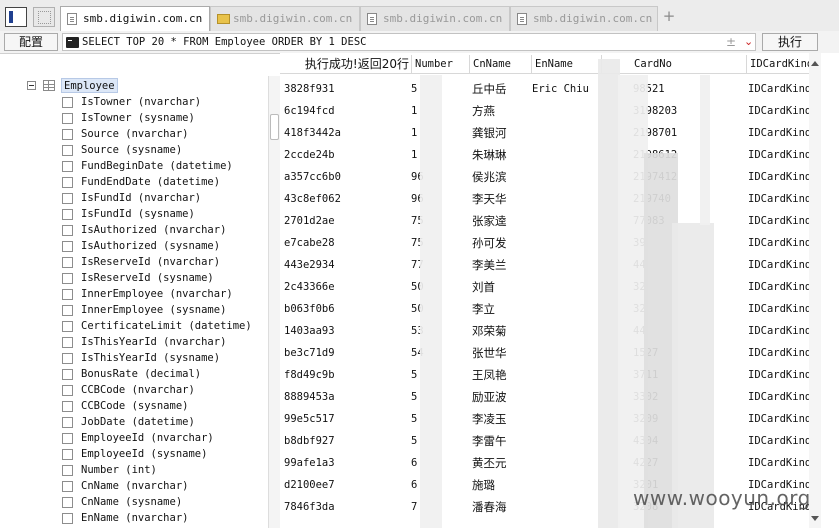 Image resolution: width=839 pixels, height=528 pixels. What do you see at coordinates (31, 85) in the screenshot?
I see `collapse-icon` at bounding box center [31, 85].